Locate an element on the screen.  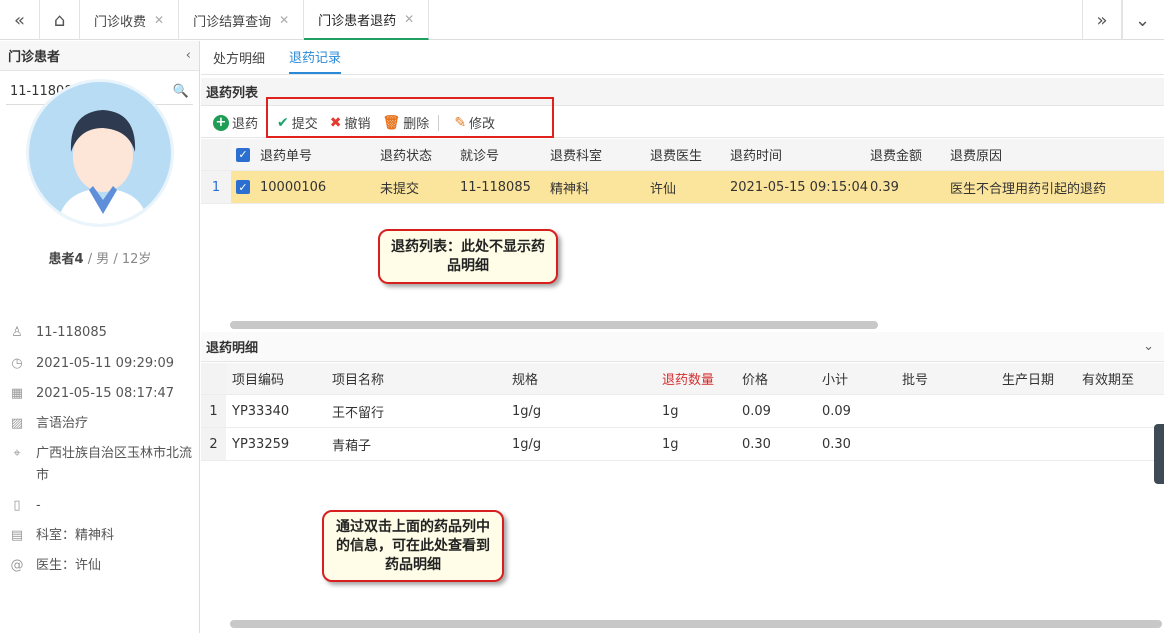
tab-label: 门诊收费 is located at coordinates (120, 22).